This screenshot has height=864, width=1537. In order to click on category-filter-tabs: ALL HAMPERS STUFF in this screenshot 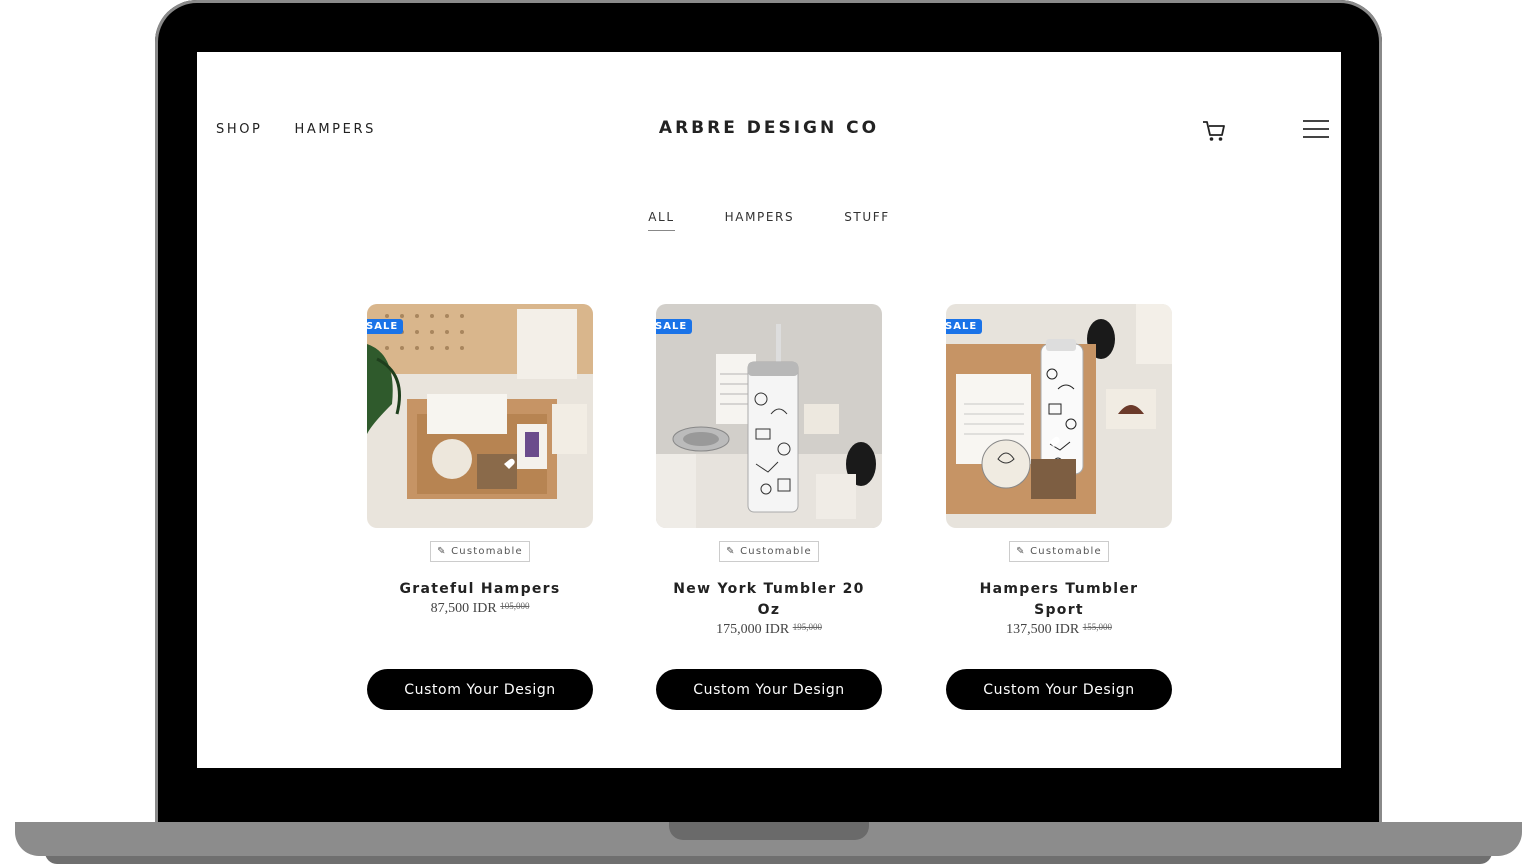, I will do `click(769, 220)`.